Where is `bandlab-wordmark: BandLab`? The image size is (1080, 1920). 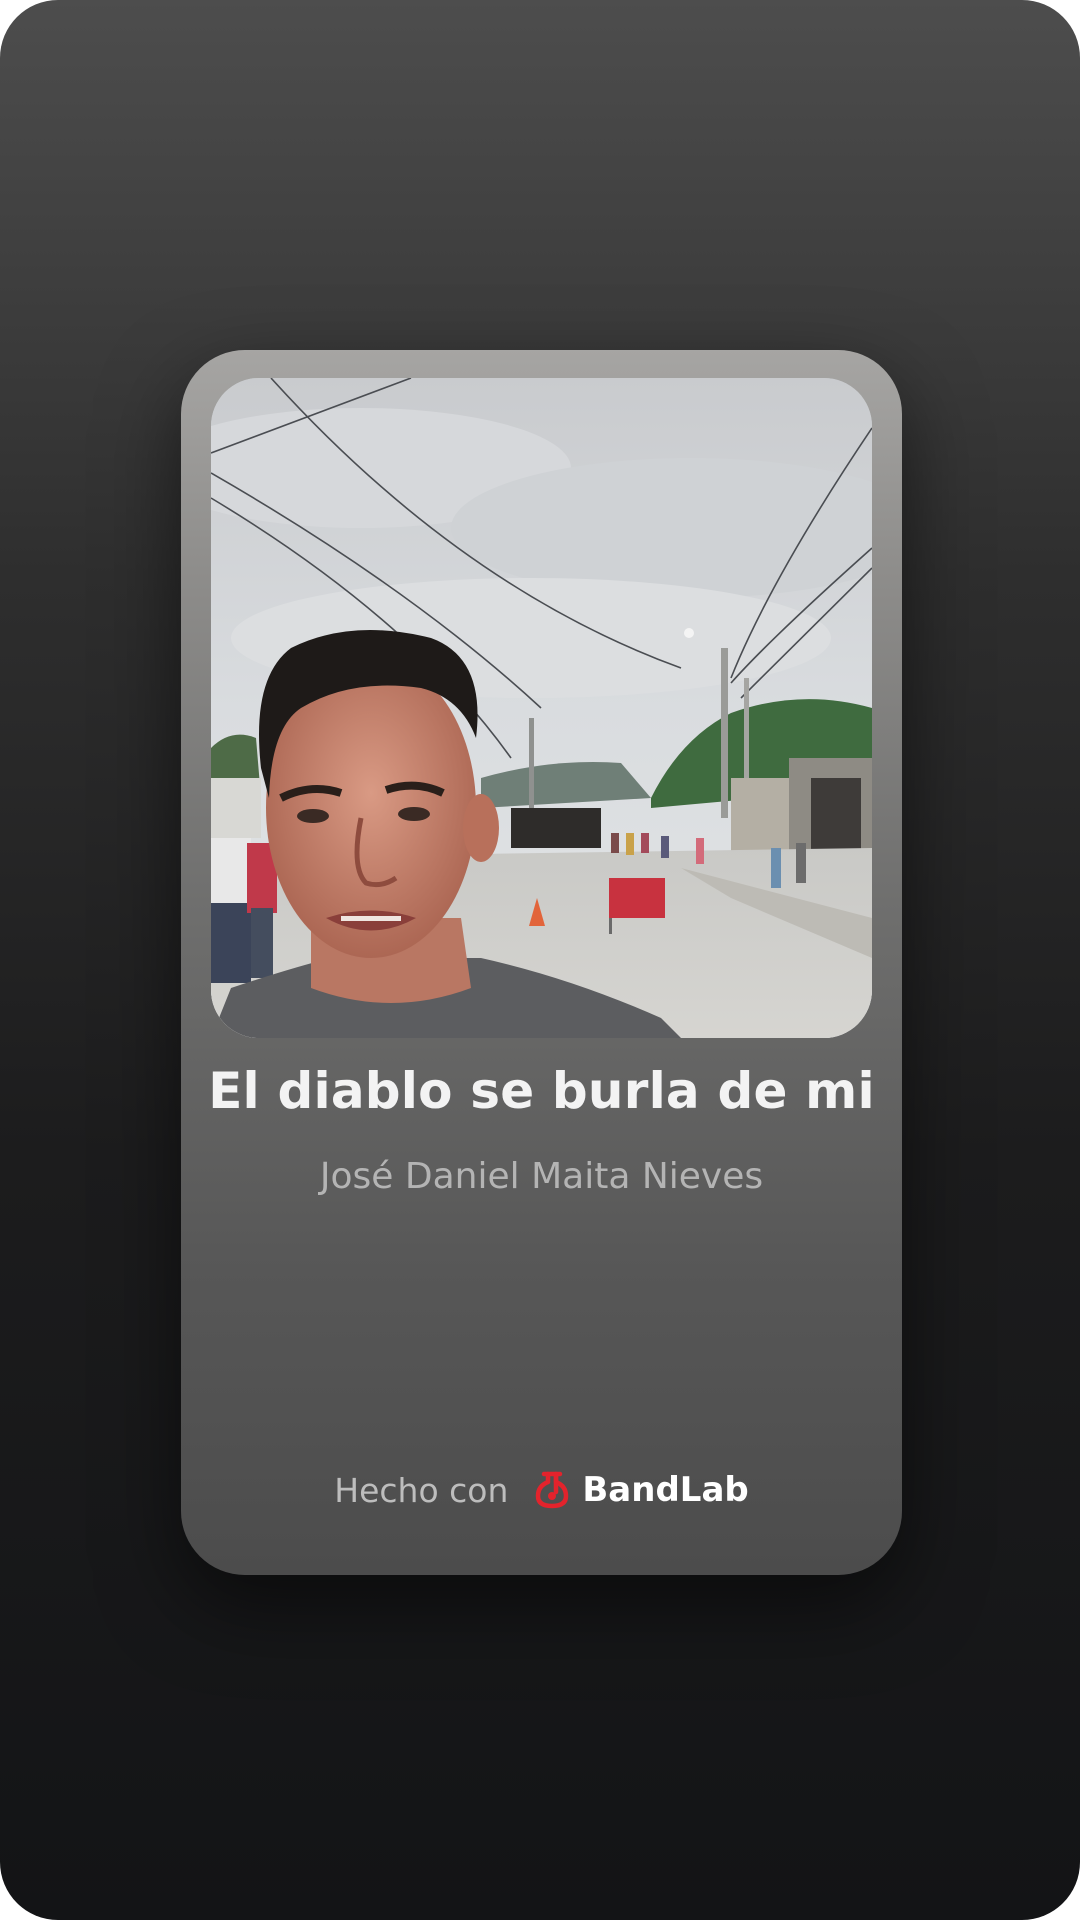 bandlab-wordmark: BandLab is located at coordinates (665, 1490).